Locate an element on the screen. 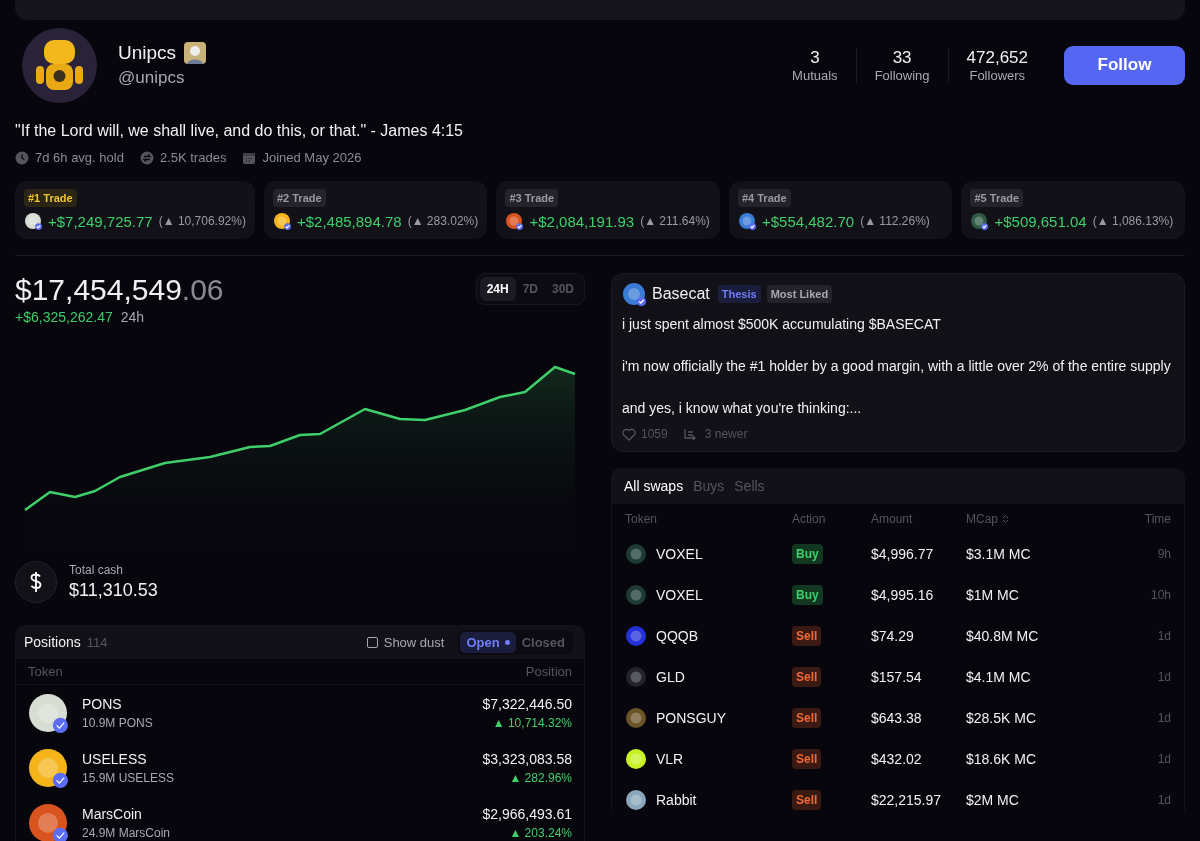  swap-amount: $4,995.16 is located at coordinates (903, 594).